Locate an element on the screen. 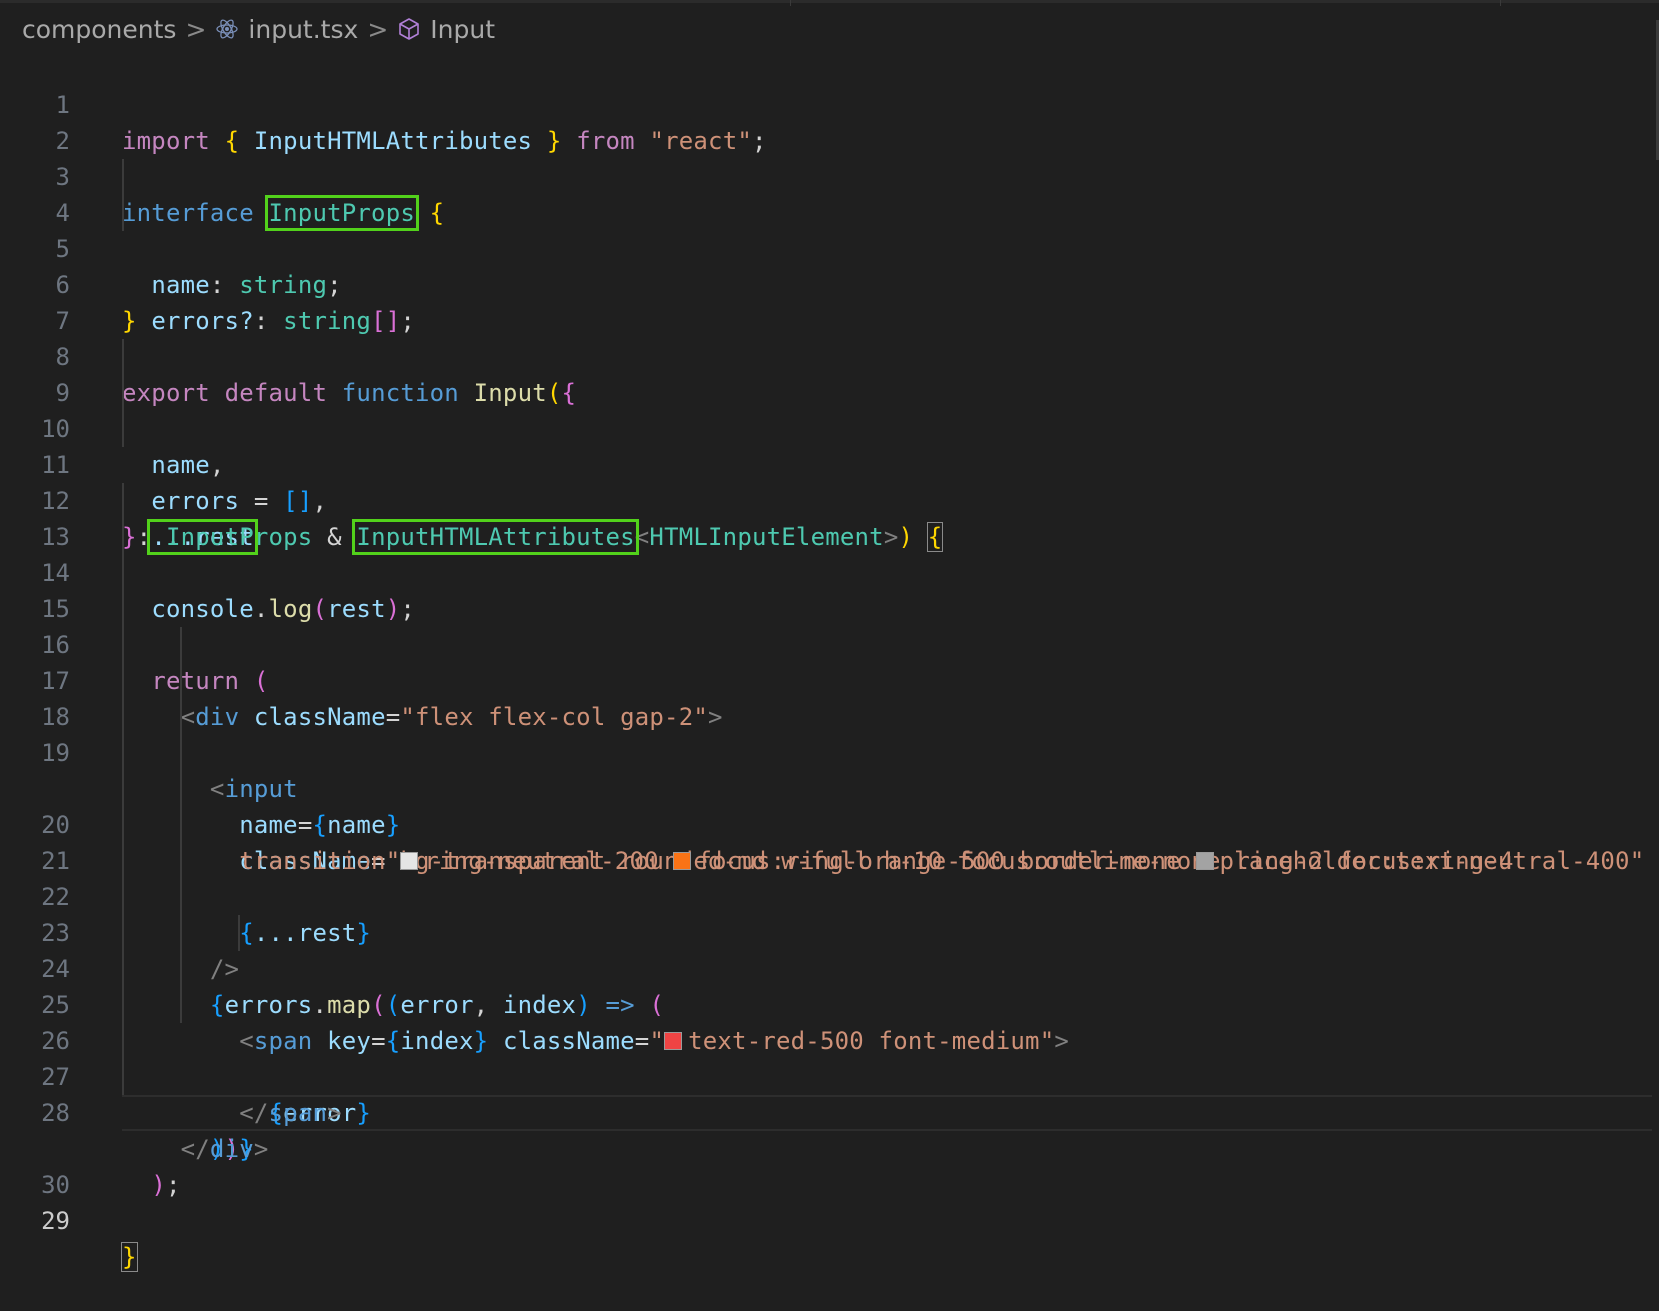 The image size is (1659, 1311). code-line: 7 is located at coordinates (829, 301).